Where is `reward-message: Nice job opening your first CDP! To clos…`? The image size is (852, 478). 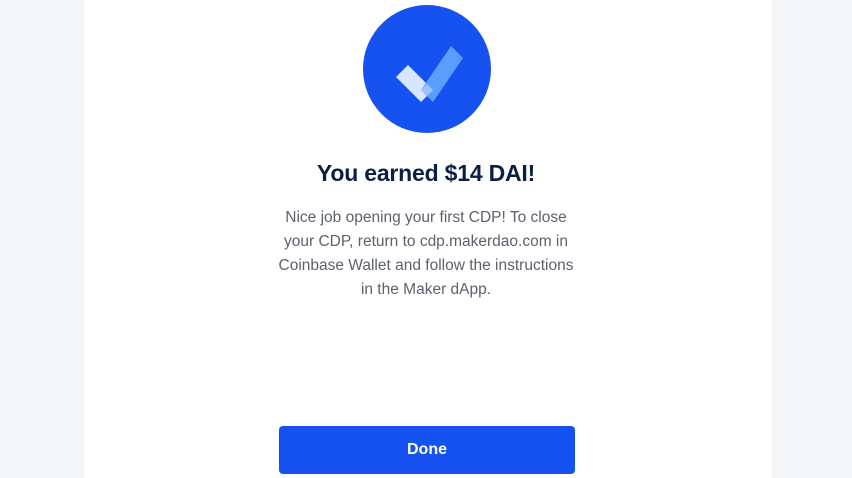 reward-message: Nice job opening your first CDP! To clos… is located at coordinates (426, 253).